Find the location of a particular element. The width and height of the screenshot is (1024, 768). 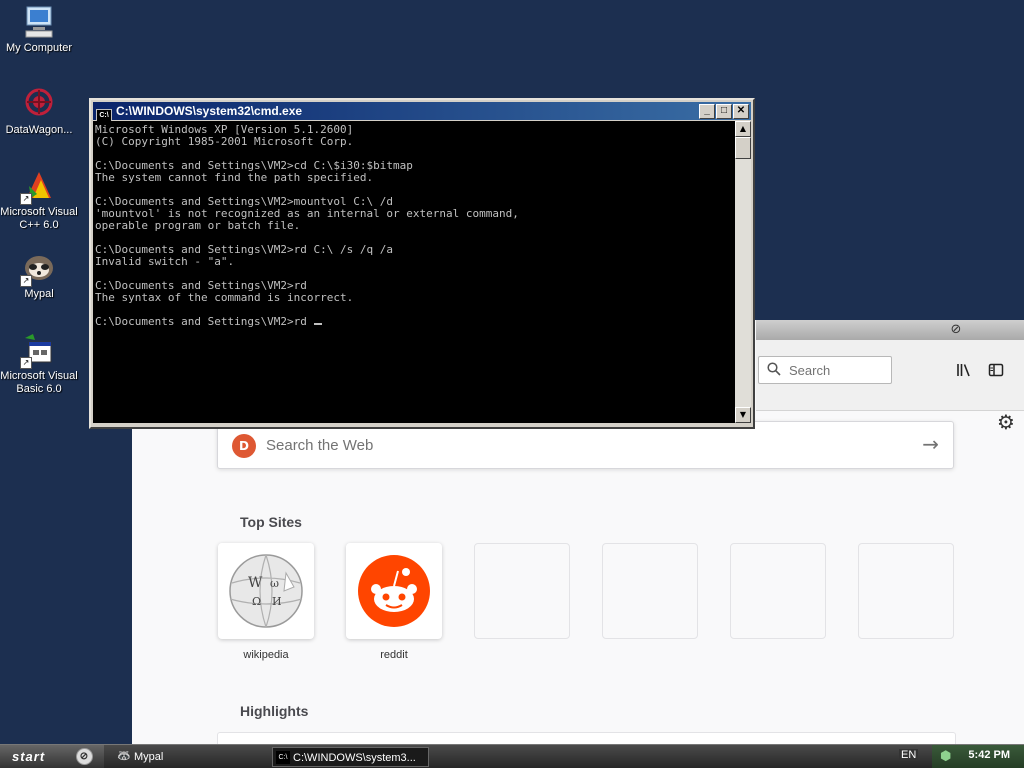

gear-icon: ⚙ is located at coordinates (1006, 422).